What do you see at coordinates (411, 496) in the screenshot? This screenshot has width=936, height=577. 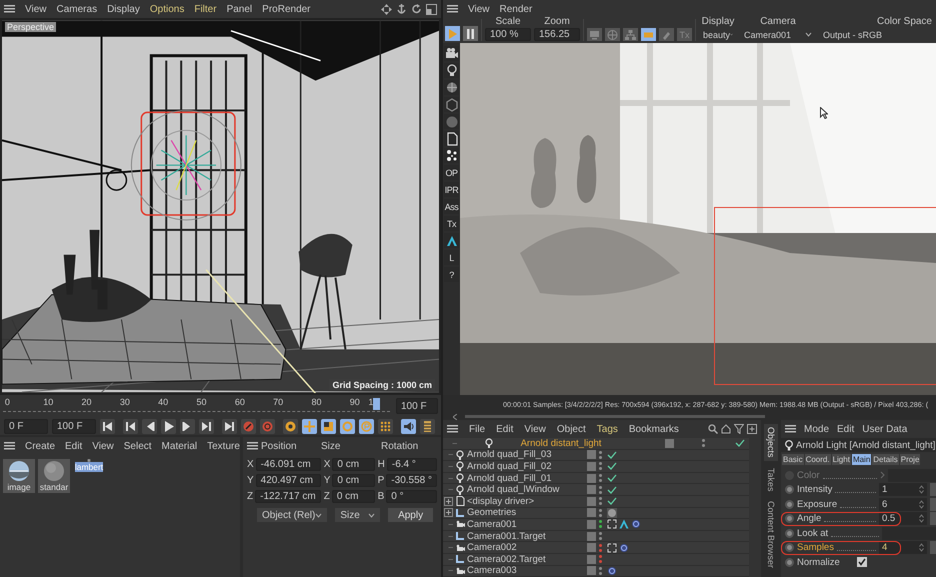 I see `value-field: 0 °` at bounding box center [411, 496].